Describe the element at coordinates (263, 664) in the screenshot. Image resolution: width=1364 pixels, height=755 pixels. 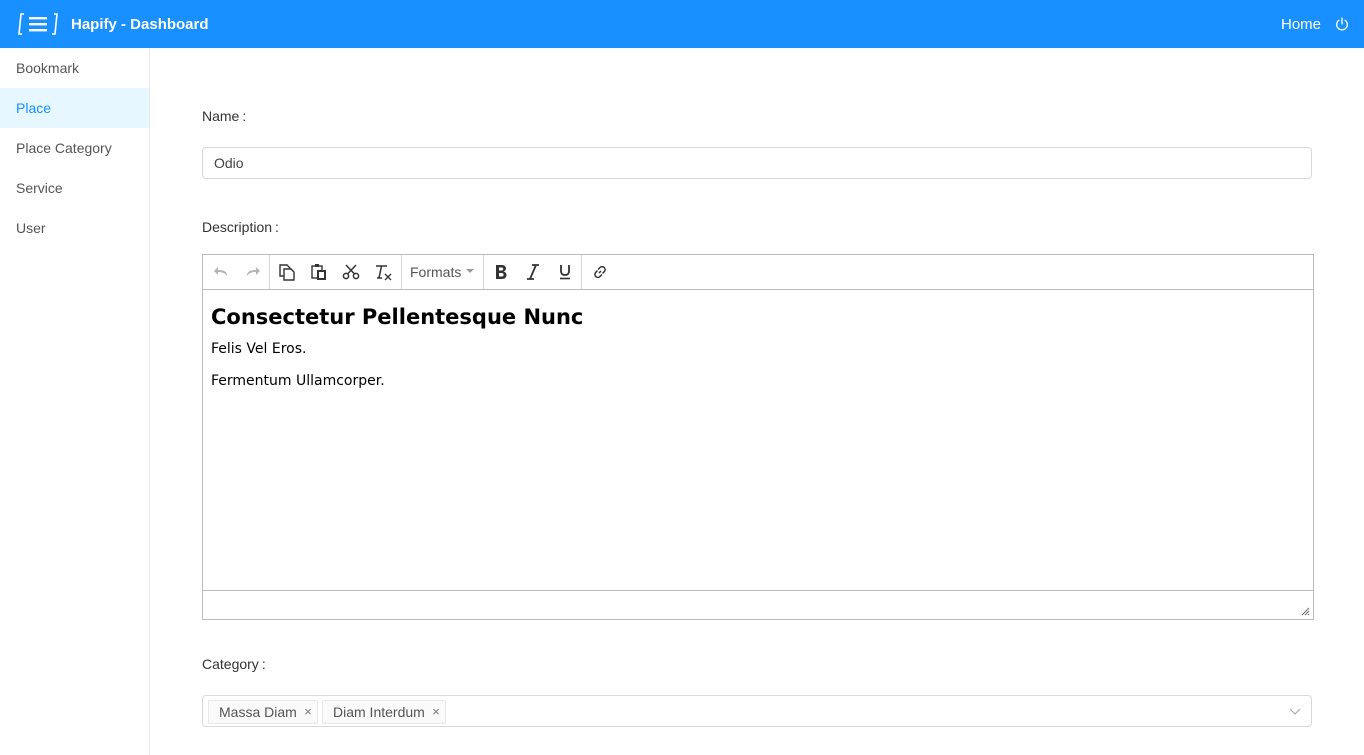
I see `category-label-colon: :` at that location.